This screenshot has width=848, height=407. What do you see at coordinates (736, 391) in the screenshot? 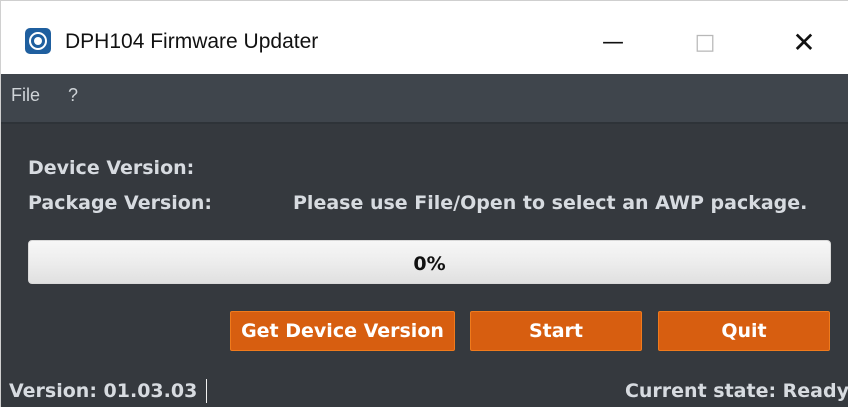
I see `current-state-status: Current state: Ready` at bounding box center [736, 391].